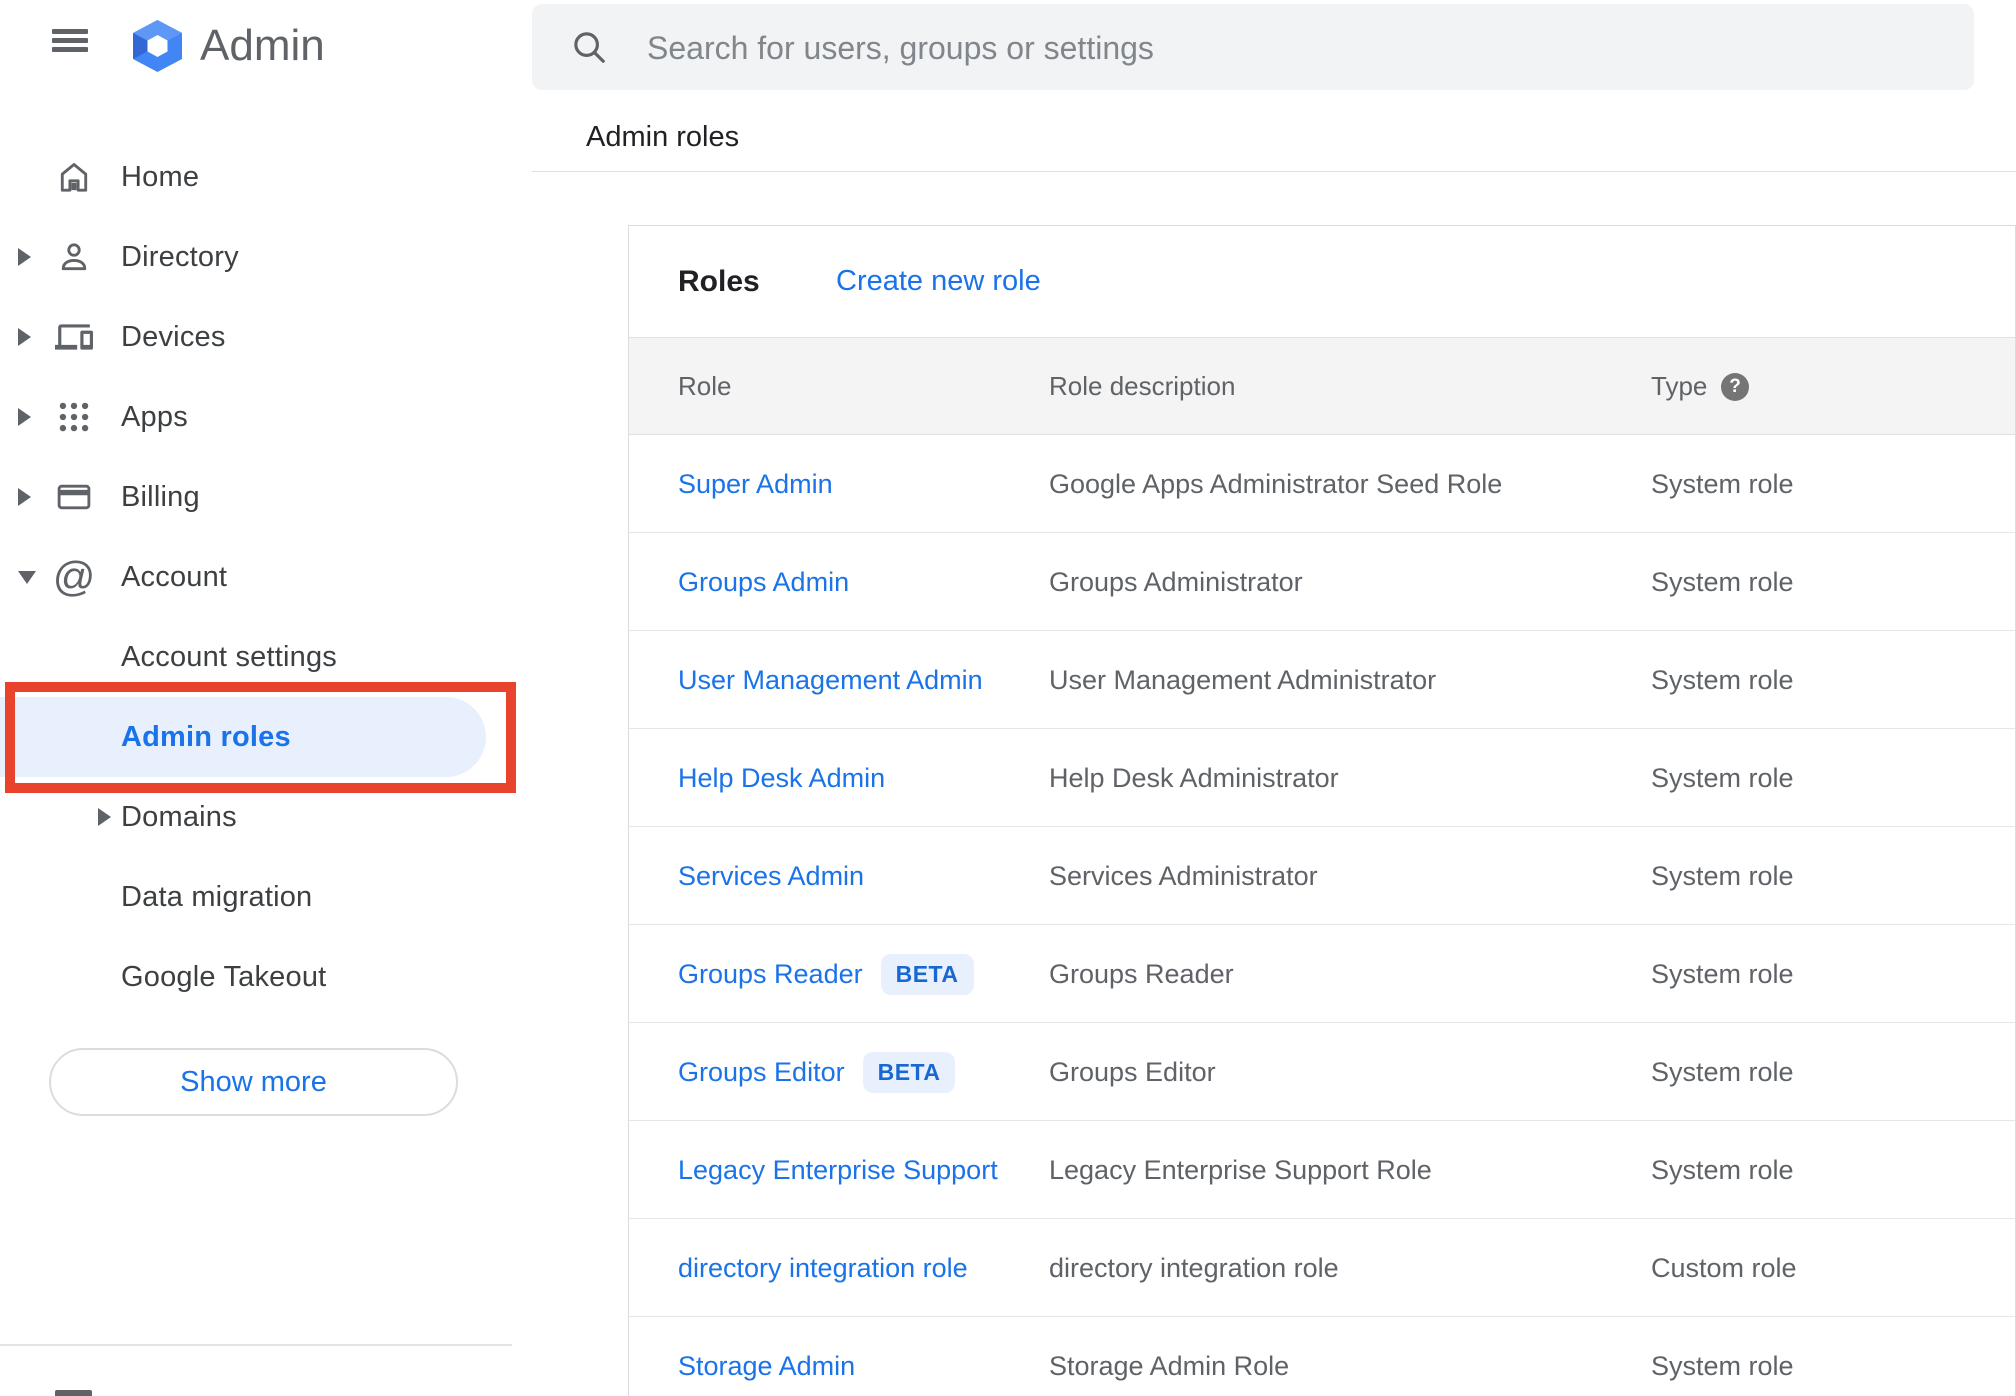  Describe the element at coordinates (771, 876) in the screenshot. I see `role-link: Services Admin` at that location.